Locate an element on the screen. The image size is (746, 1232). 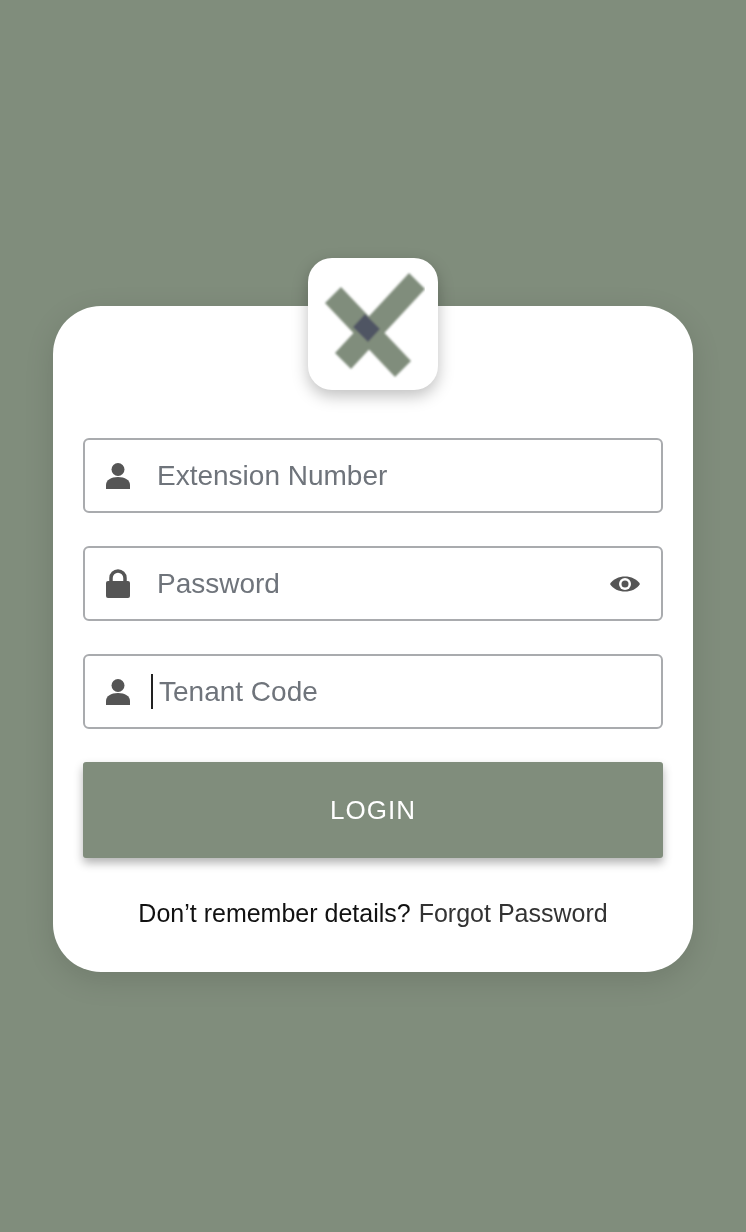
input-field: Tenant Code is located at coordinates (373, 691).